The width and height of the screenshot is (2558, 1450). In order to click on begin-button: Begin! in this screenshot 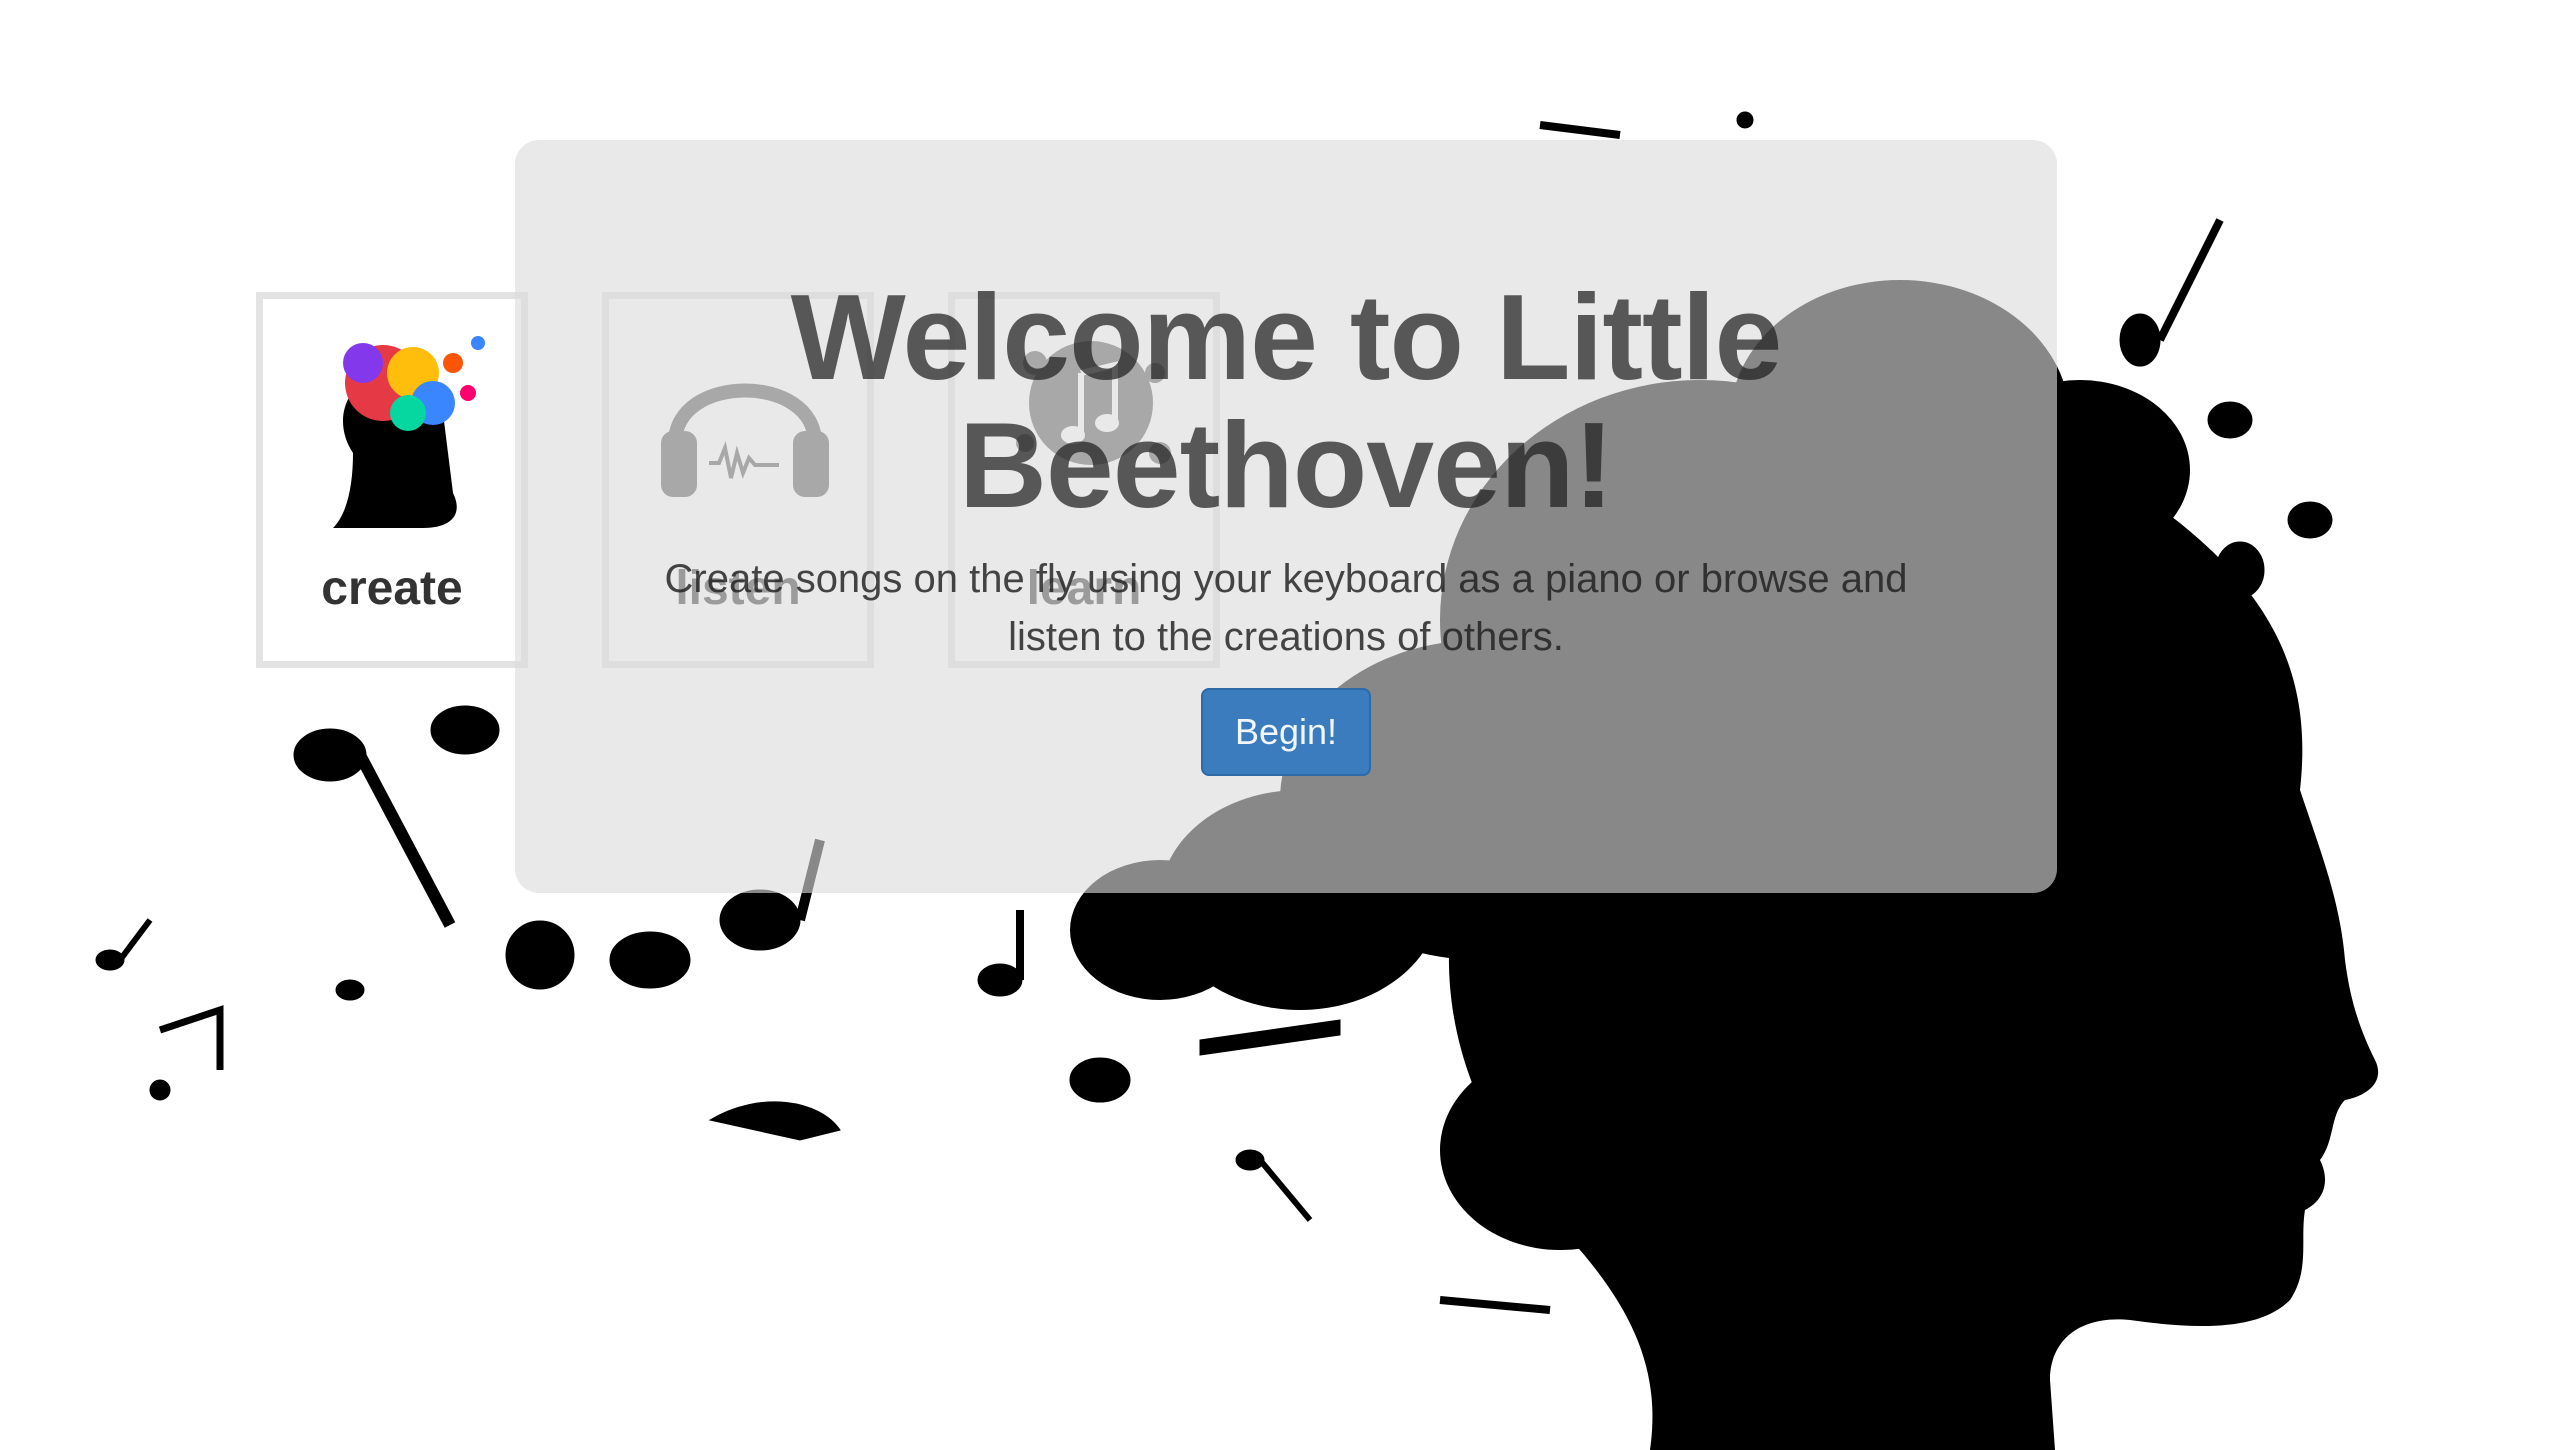, I will do `click(1286, 732)`.